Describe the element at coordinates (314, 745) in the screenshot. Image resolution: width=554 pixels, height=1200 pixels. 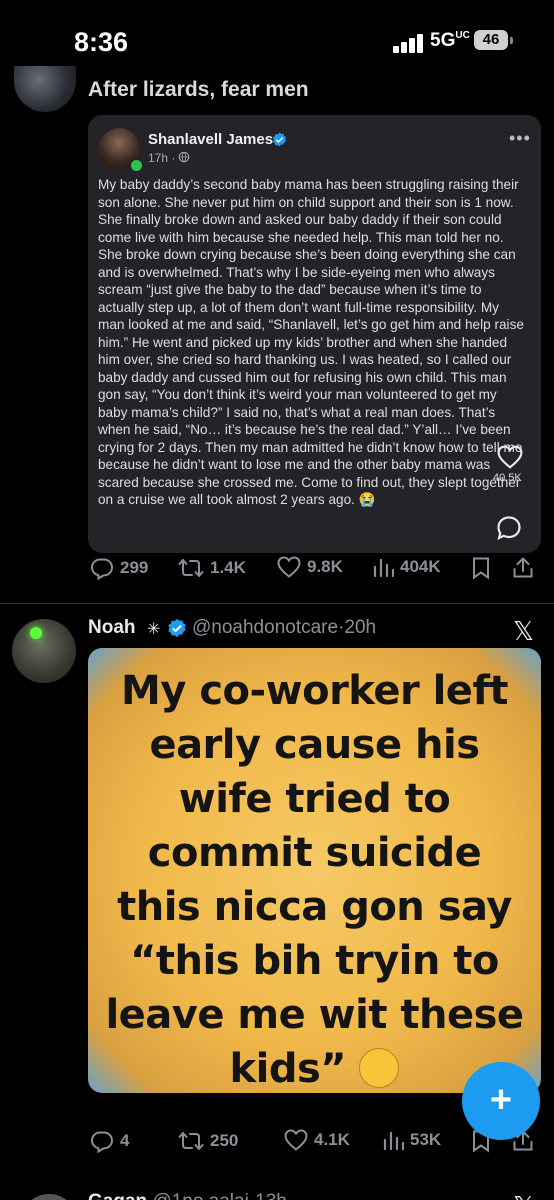
I see `meme-line: early cause his` at that location.